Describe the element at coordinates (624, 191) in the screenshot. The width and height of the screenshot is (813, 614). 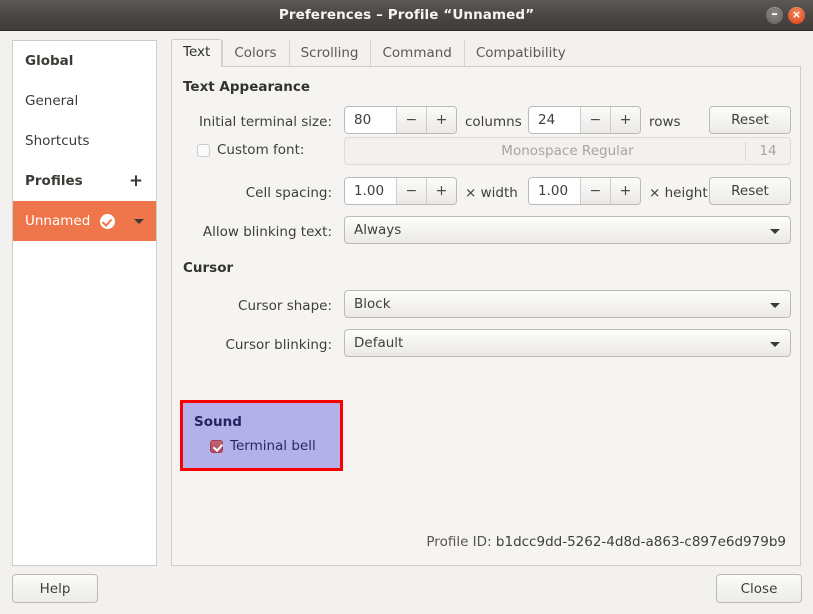
I see `cell-height-increment-button: +` at that location.